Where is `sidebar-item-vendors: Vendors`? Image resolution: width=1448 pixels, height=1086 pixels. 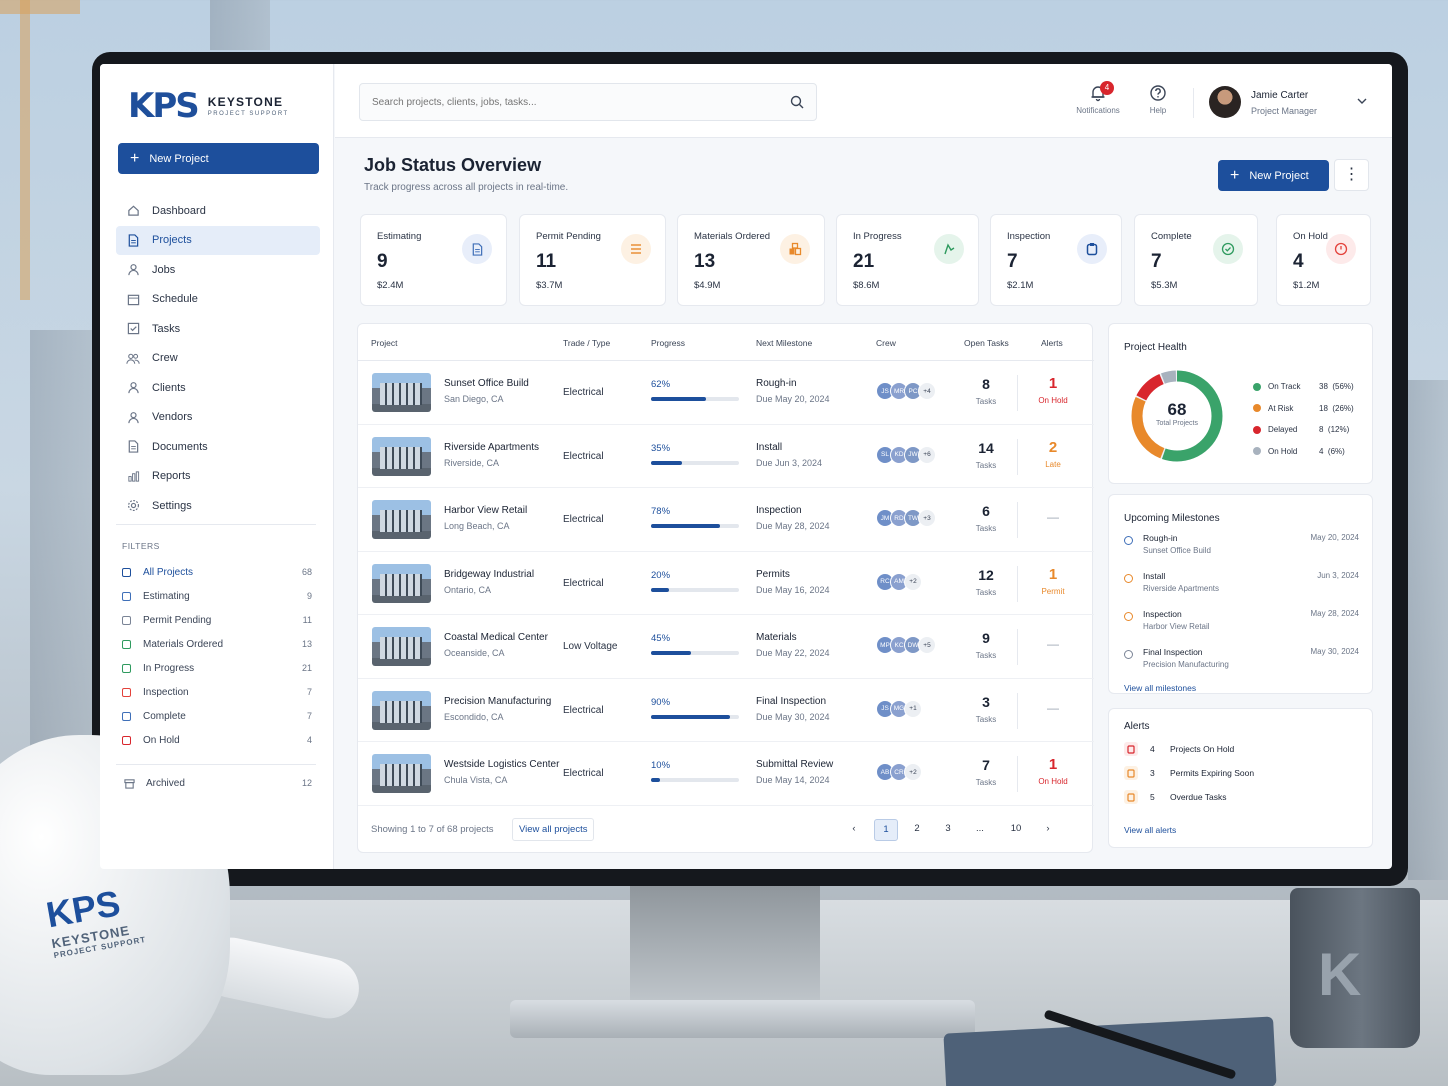
sidebar-item-vendors: Vendors is located at coordinates (218, 418).